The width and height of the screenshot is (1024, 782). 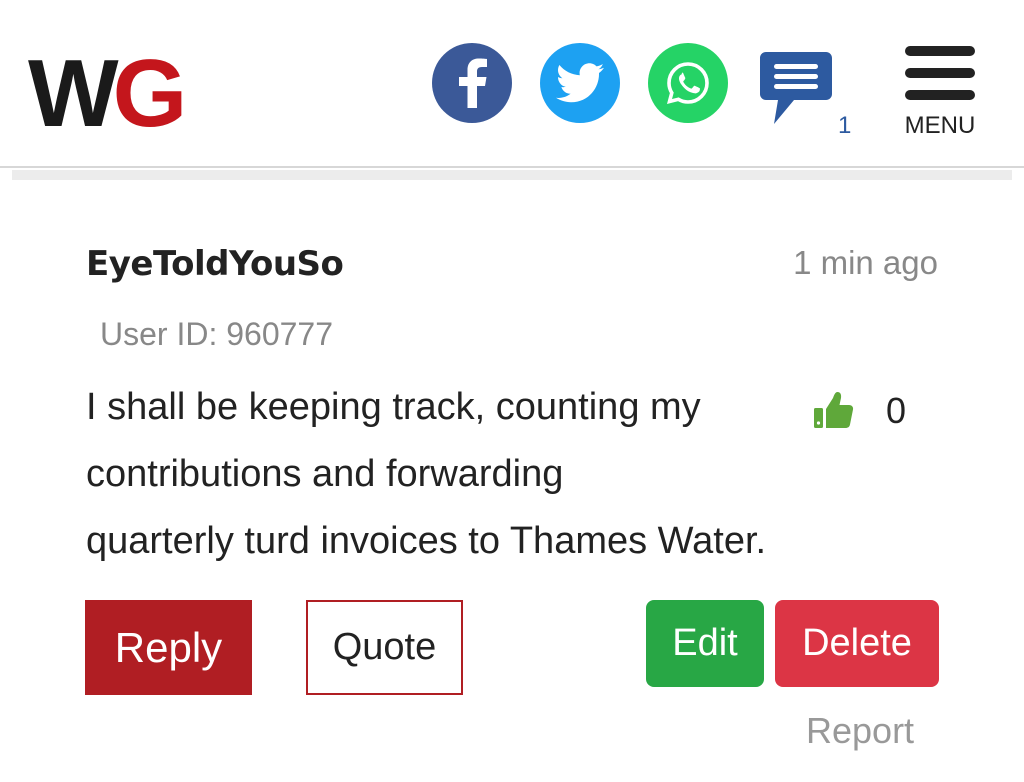 I want to click on twitter-icon, so click(x=580, y=83).